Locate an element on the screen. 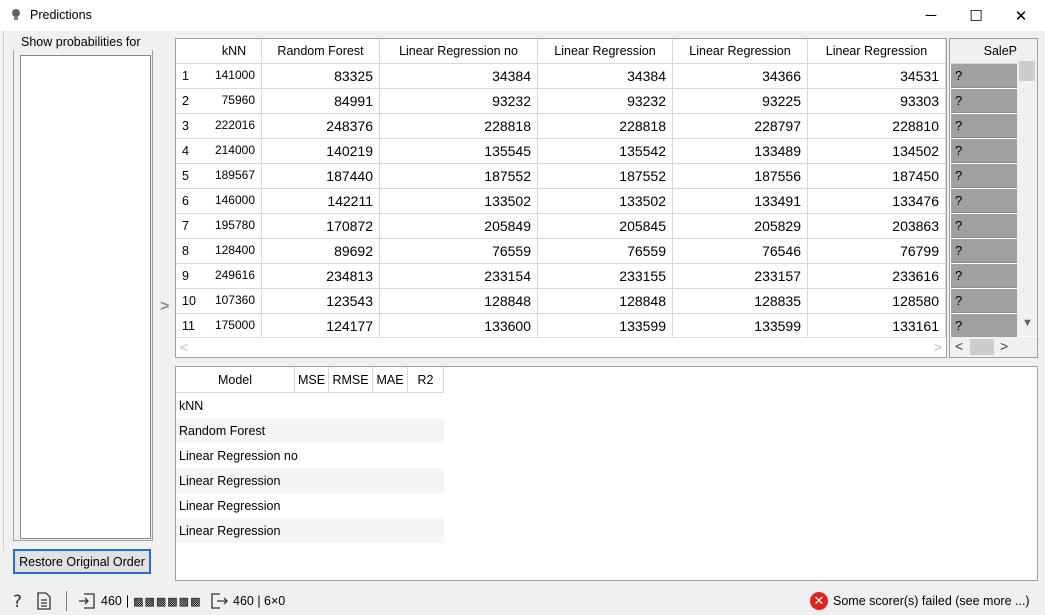 This screenshot has width=1045, height=615. error-message: ✕ Some scorer(s) failed (see more ...) is located at coordinates (920, 601).